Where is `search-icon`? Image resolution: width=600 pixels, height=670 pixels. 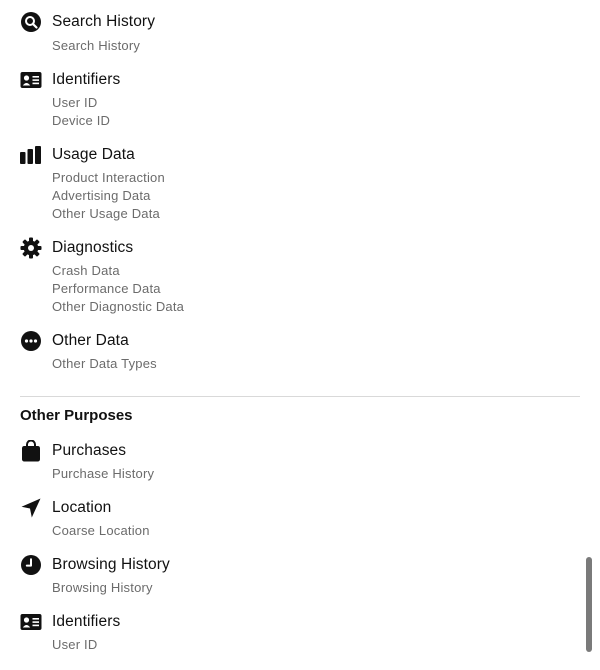 search-icon is located at coordinates (31, 22).